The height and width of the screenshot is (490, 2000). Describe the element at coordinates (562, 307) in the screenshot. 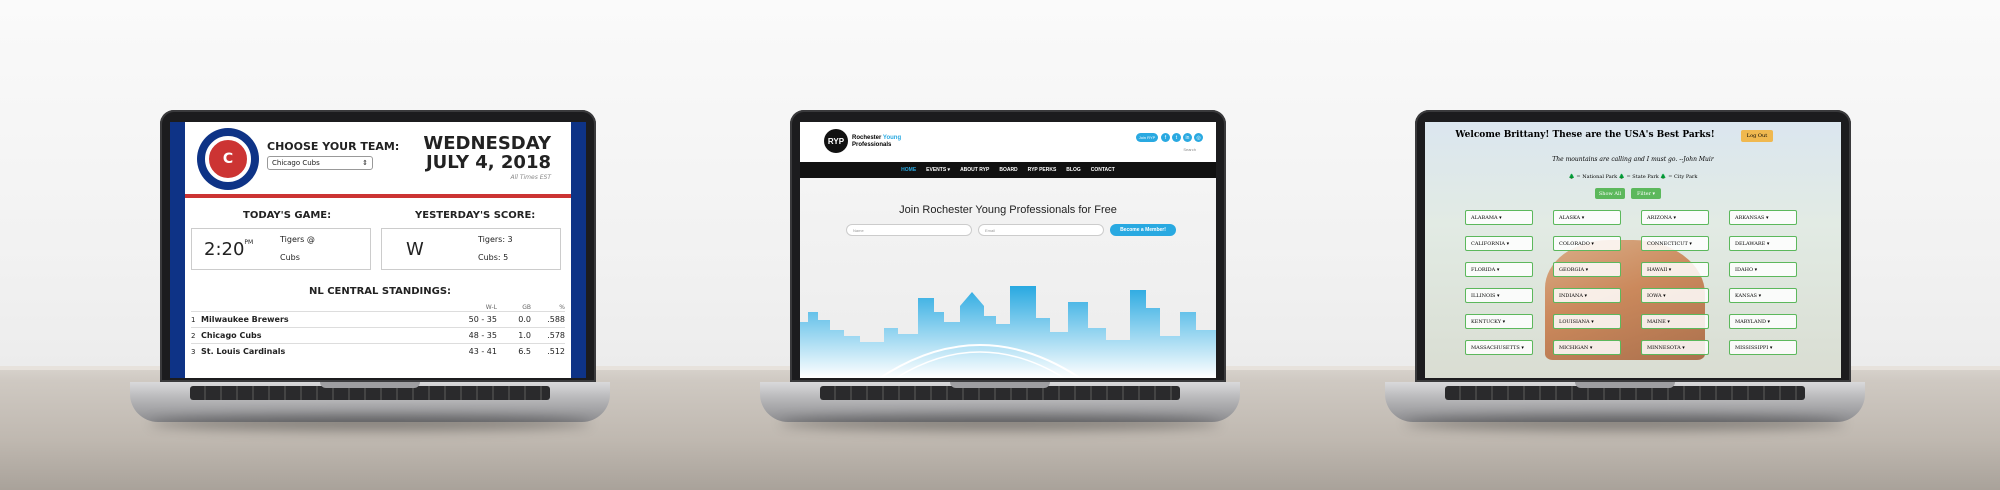

I see `col-pct: %` at that location.